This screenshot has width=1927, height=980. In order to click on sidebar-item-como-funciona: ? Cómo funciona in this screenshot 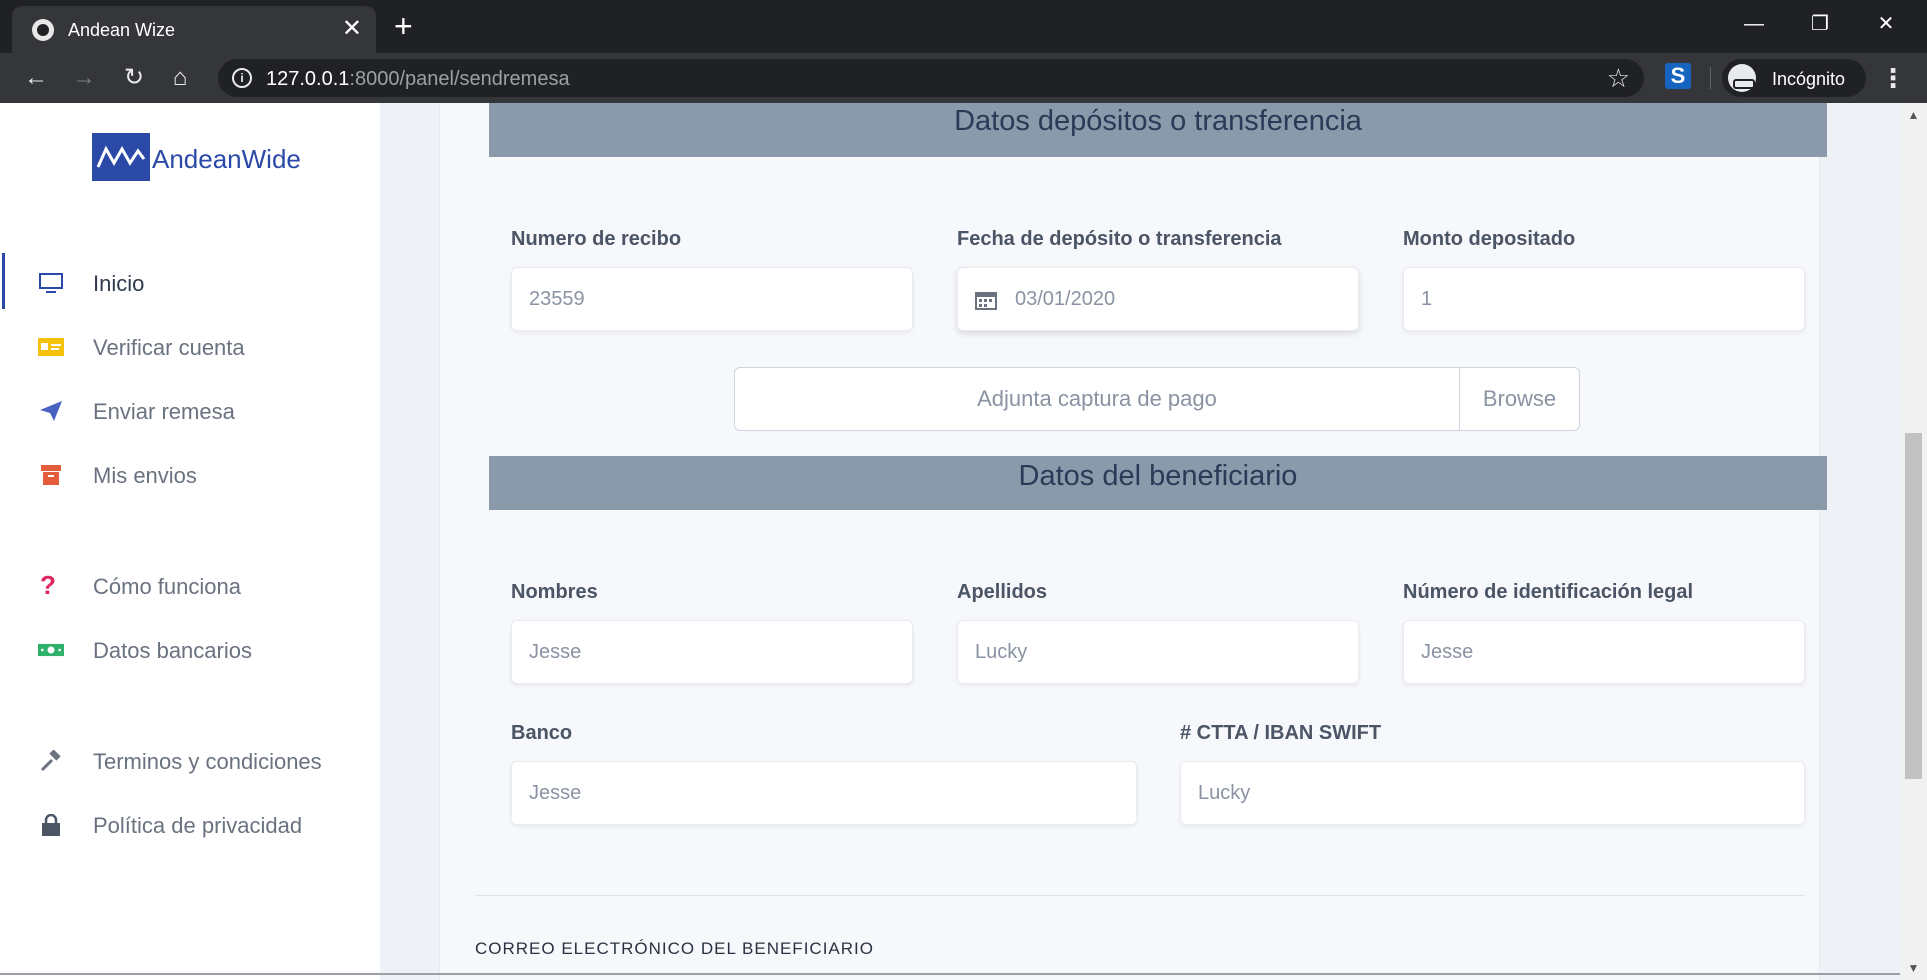, I will do `click(190, 586)`.